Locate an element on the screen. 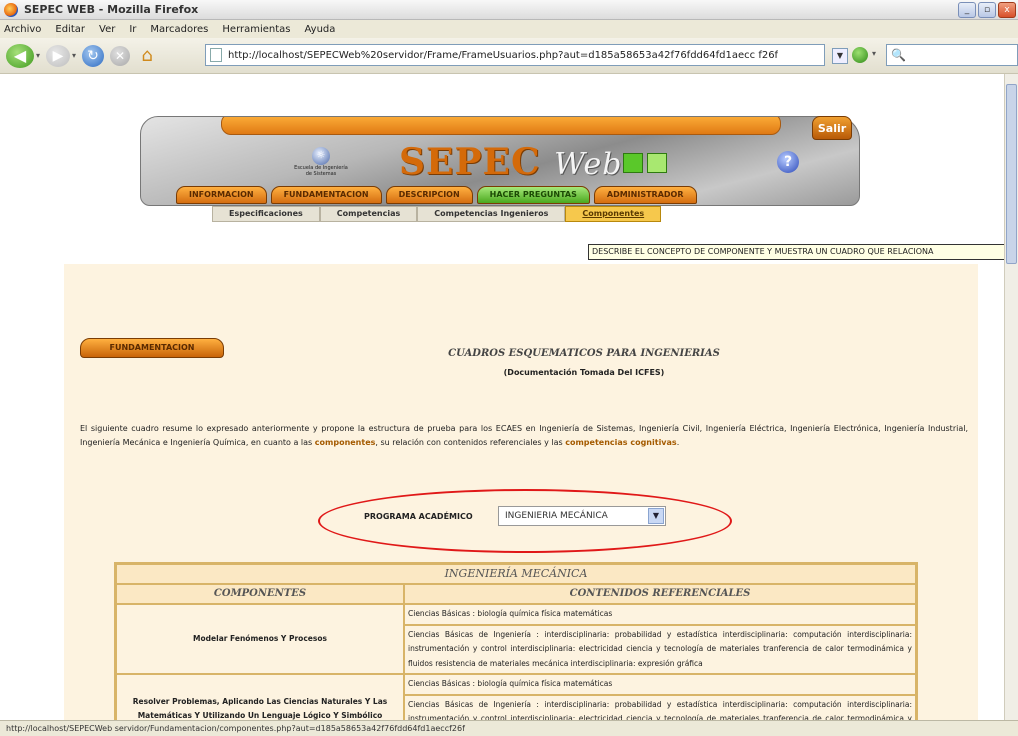 Image resolution: width=1018 pixels, height=736 pixels. vertical-scrollbar is located at coordinates (1011, 397).